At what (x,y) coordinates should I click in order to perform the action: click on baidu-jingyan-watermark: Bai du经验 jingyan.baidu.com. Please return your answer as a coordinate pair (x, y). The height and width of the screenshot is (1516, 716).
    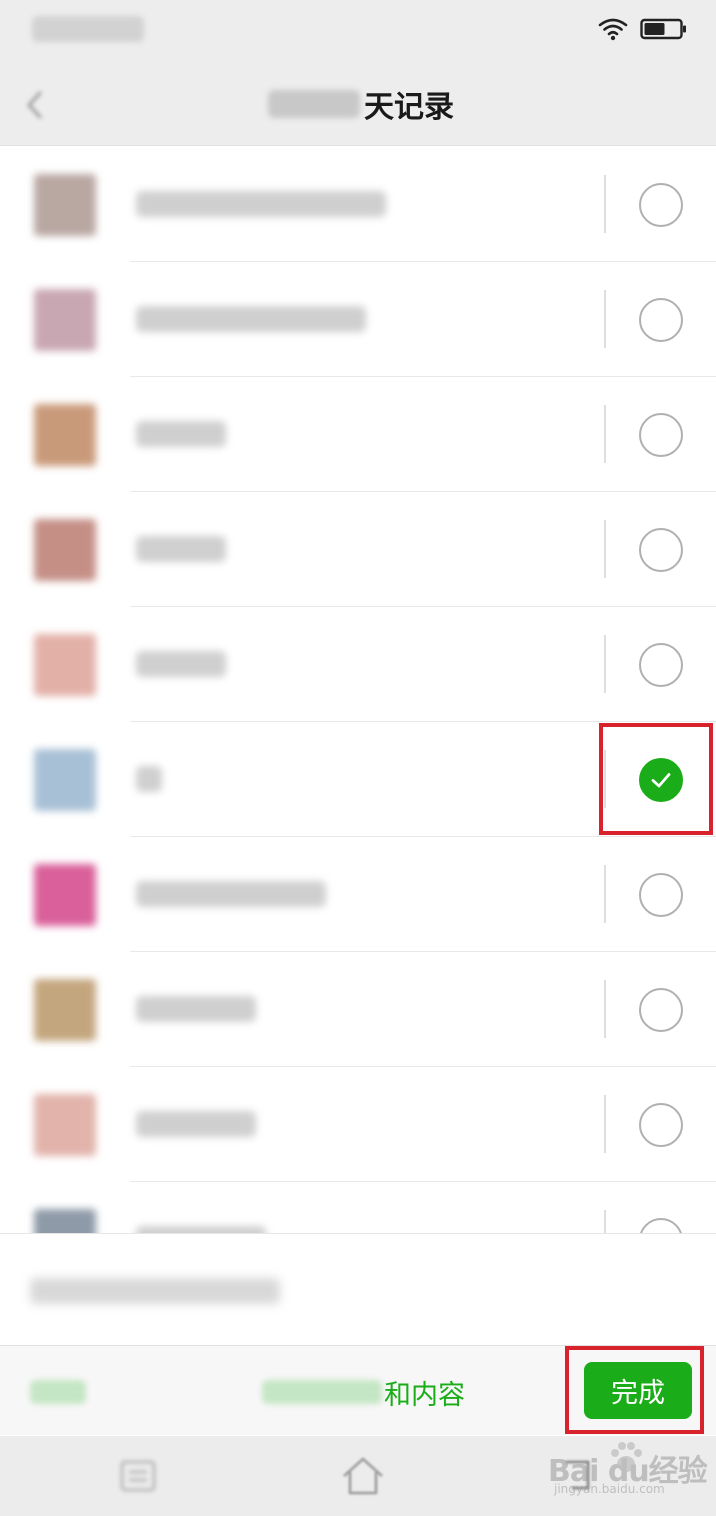
    Looking at the image, I should click on (628, 1470).